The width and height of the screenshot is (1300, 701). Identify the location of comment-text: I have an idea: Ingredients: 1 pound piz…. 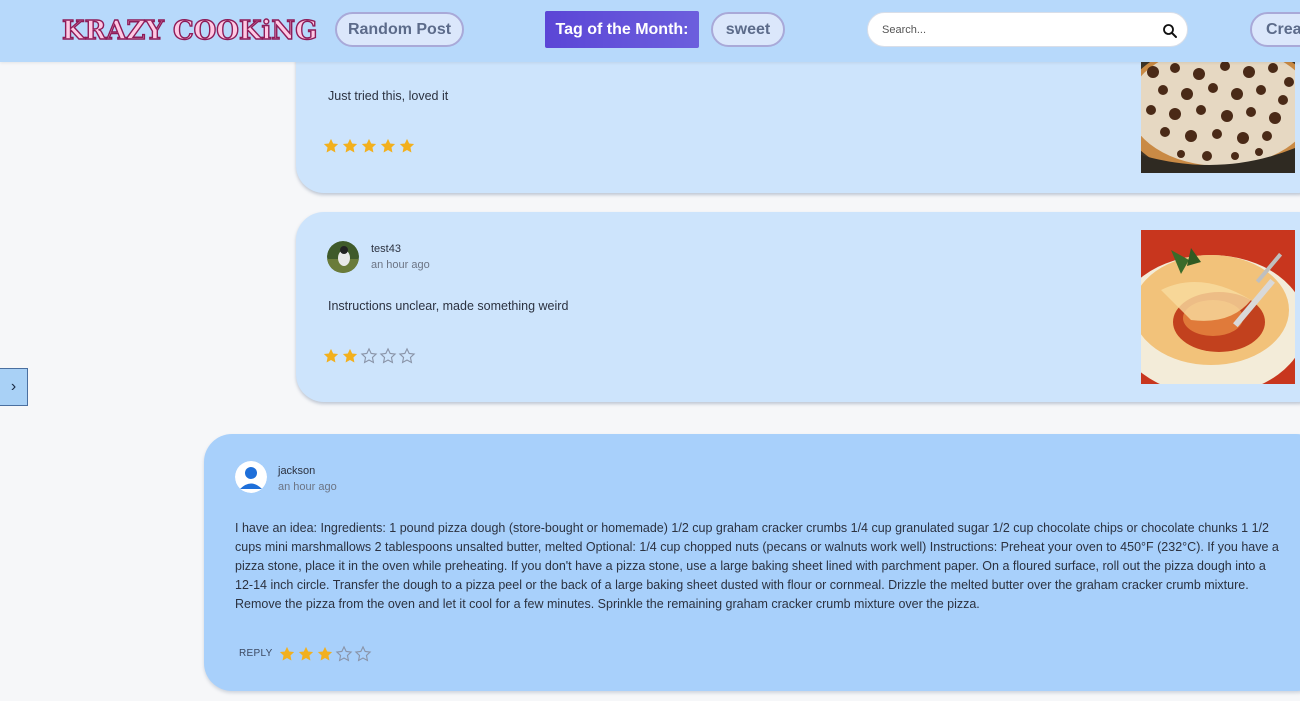
(757, 566).